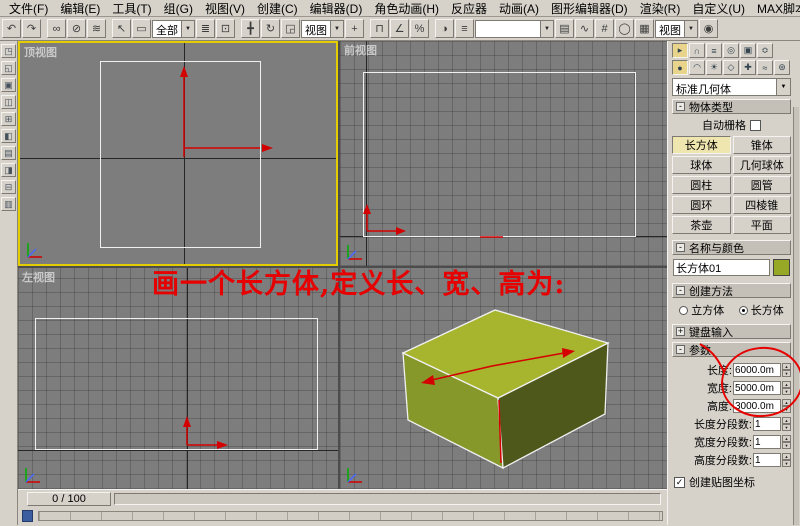  What do you see at coordinates (680, 331) in the screenshot?
I see `expand-icon: +` at bounding box center [680, 331].